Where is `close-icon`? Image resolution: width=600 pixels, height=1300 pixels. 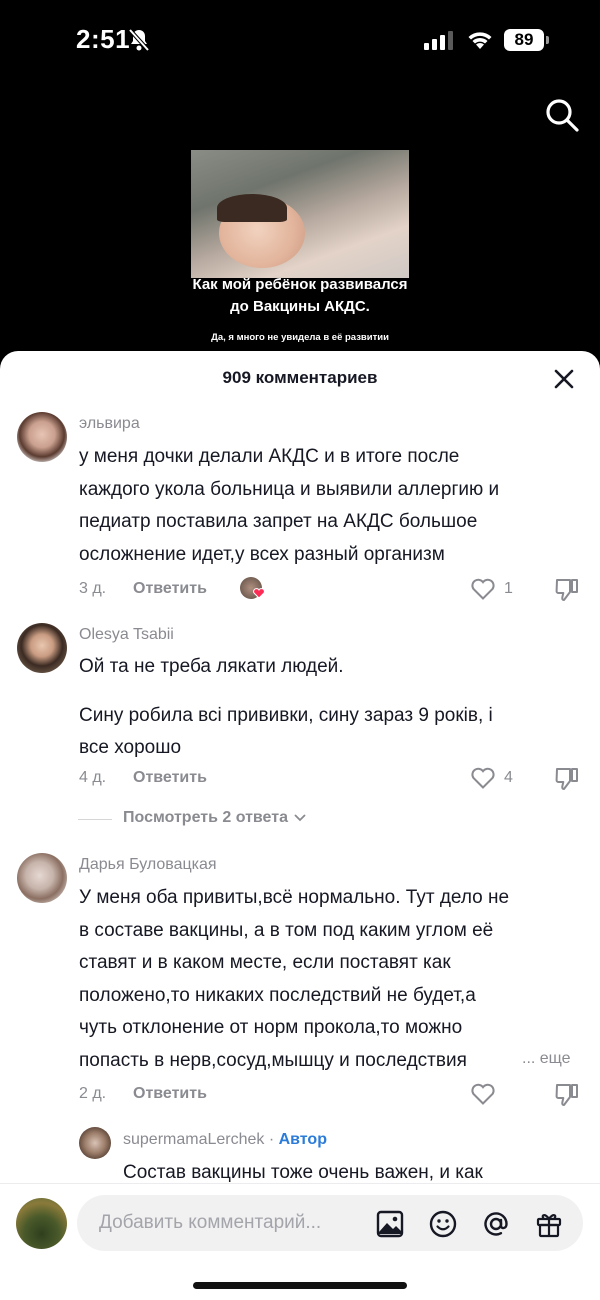
close-icon is located at coordinates (564, 379).